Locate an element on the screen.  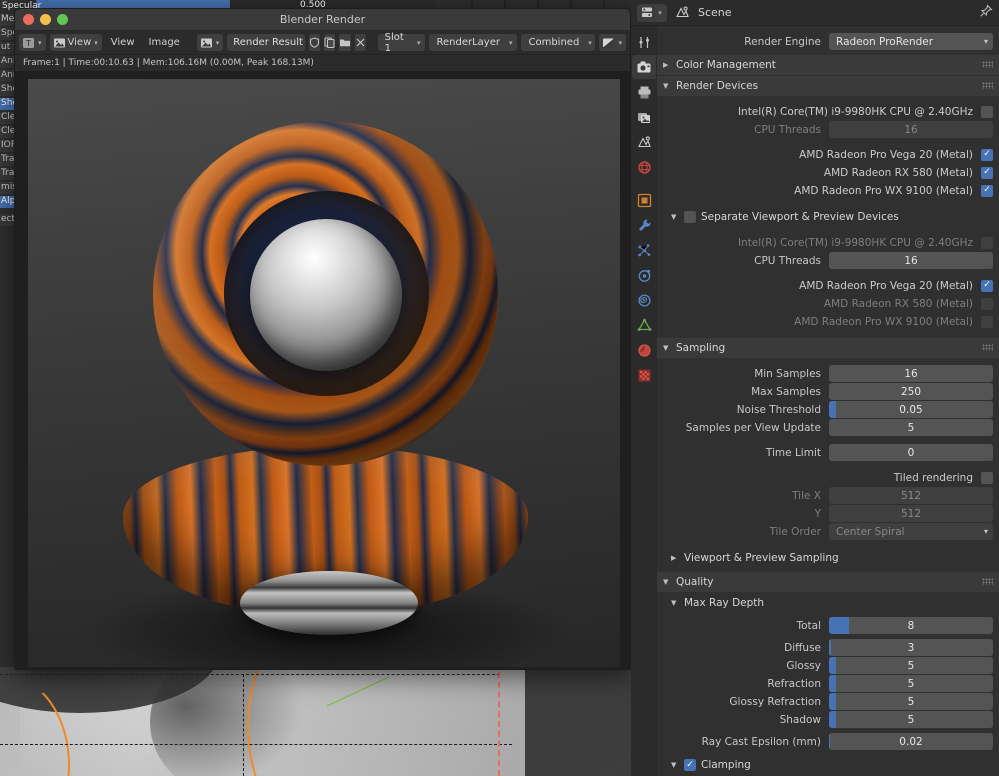
panel-separate-viewport-devices: ▼ Separate Viewport & Preview Devices is located at coordinates (828, 217).